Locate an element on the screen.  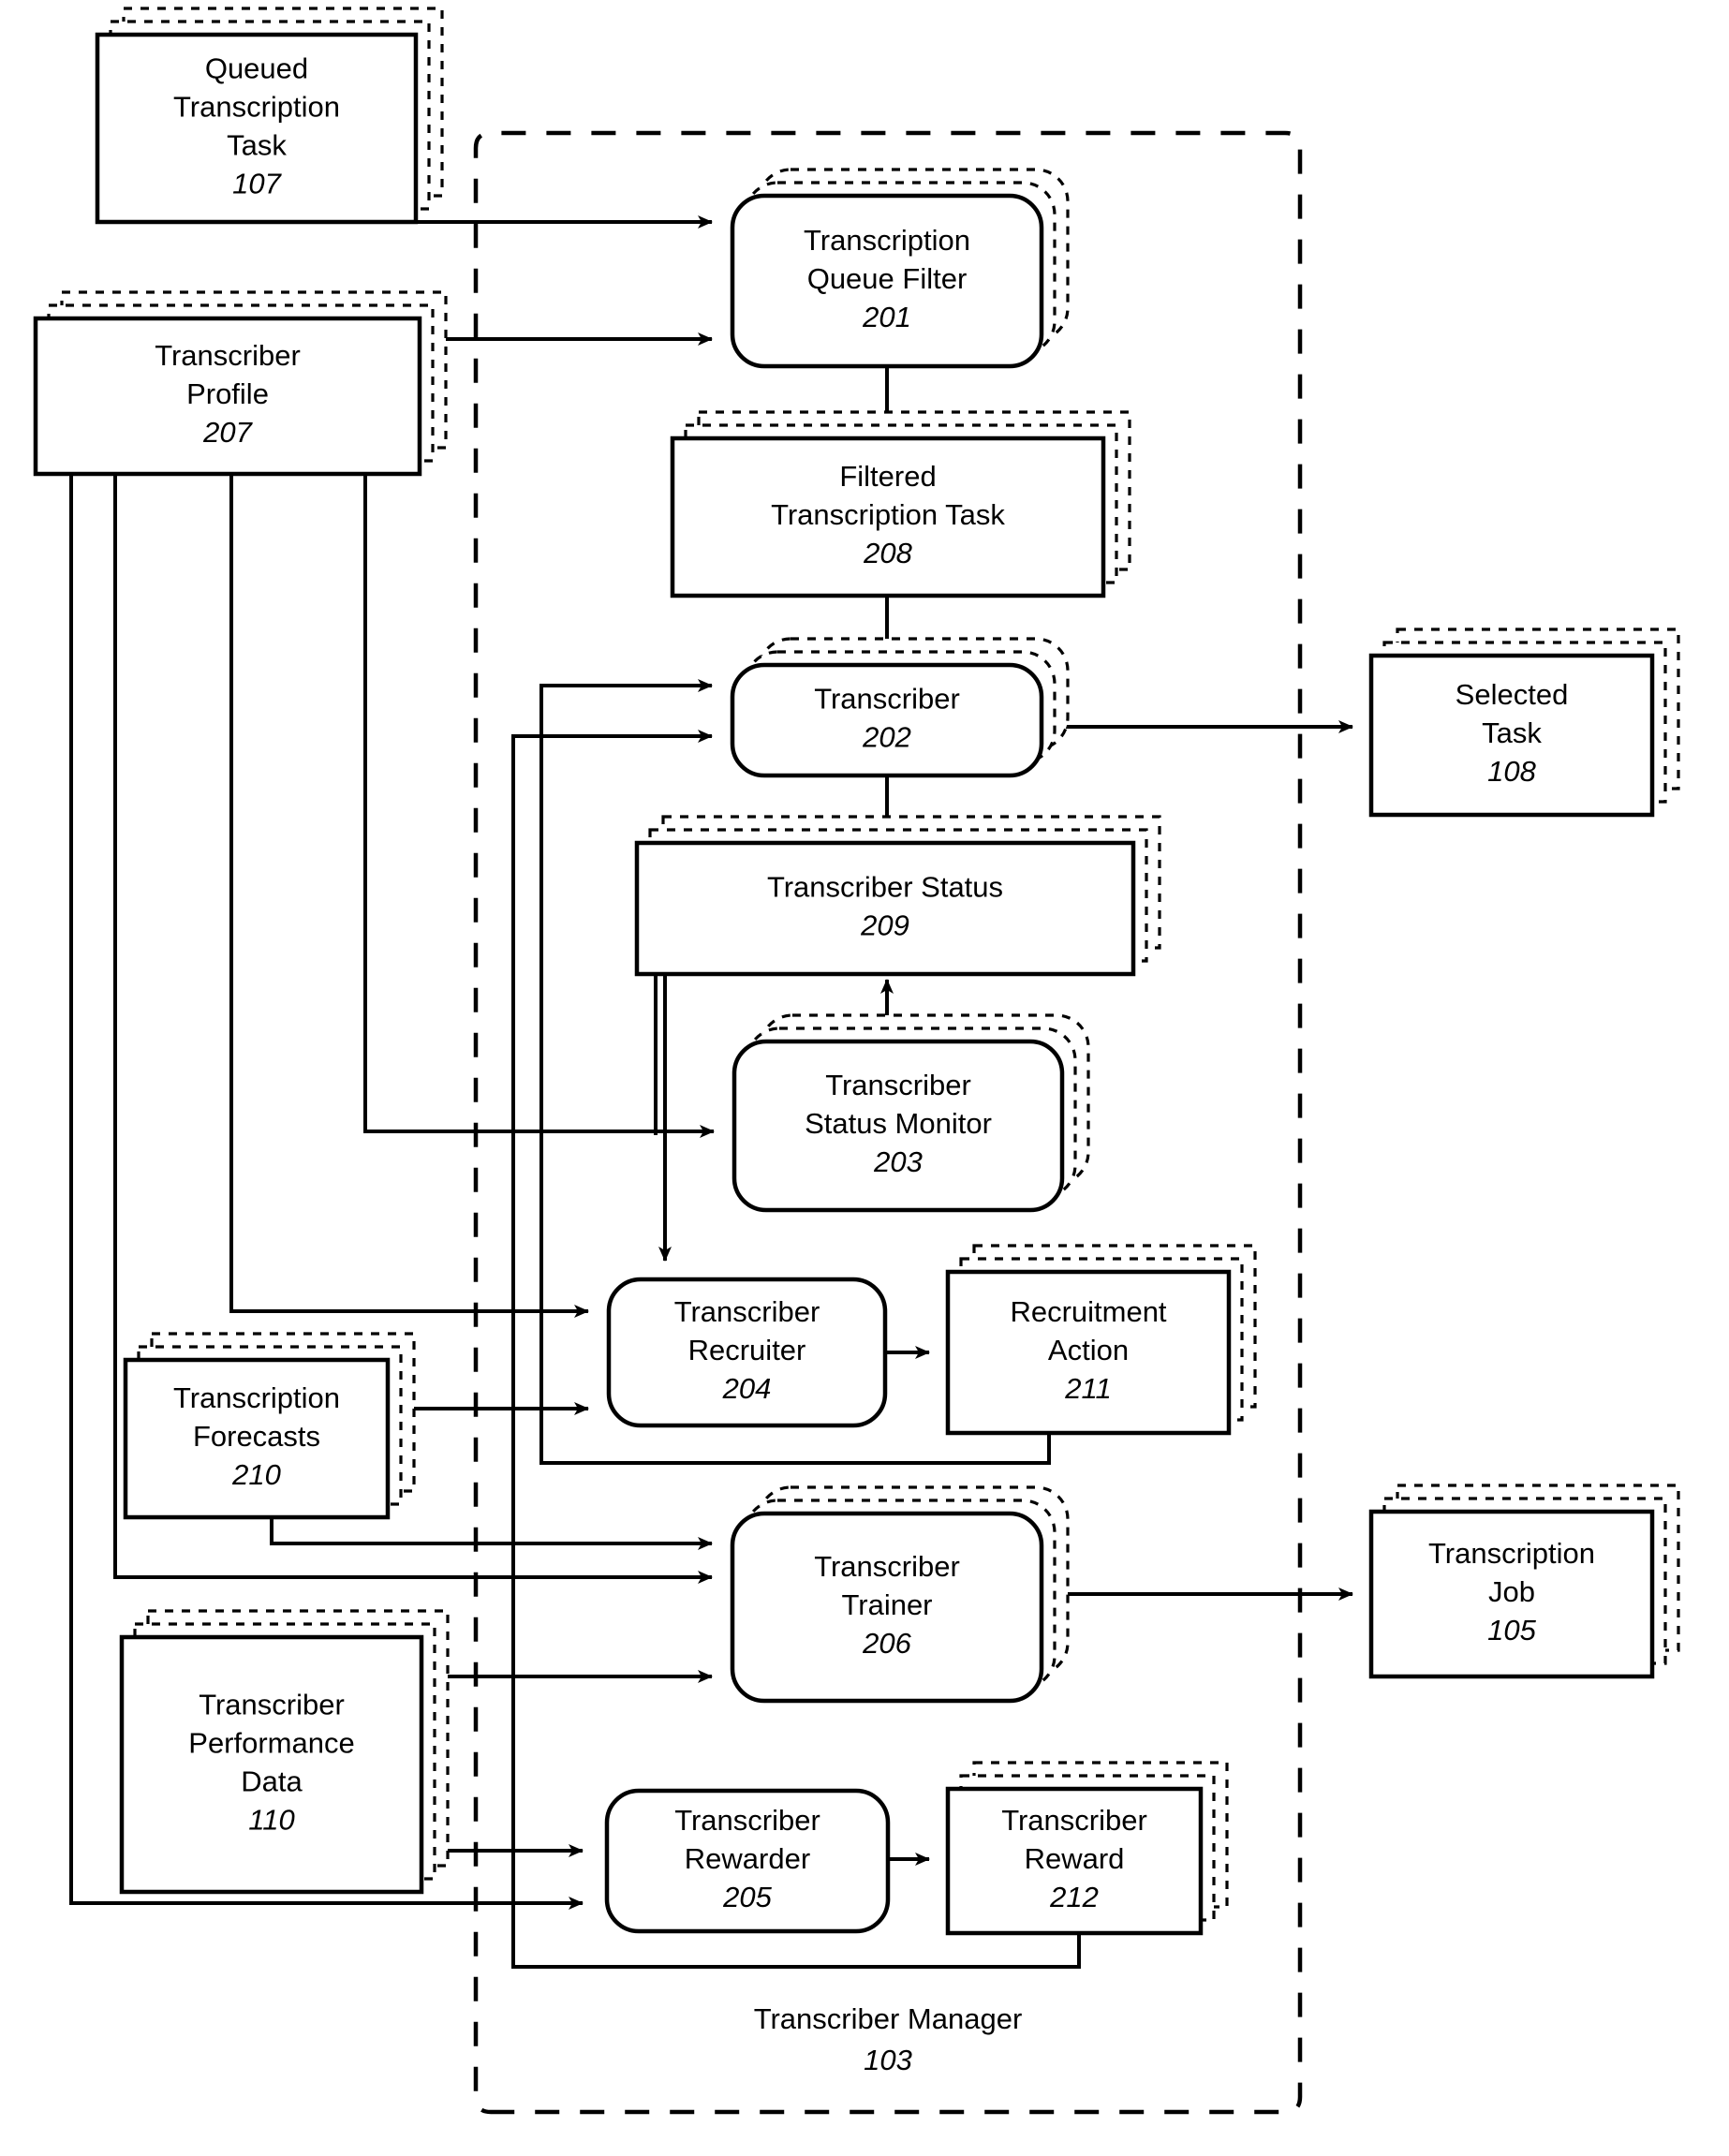
transcriber-trainer-label: Transcriber is located at coordinates (887, 1566).